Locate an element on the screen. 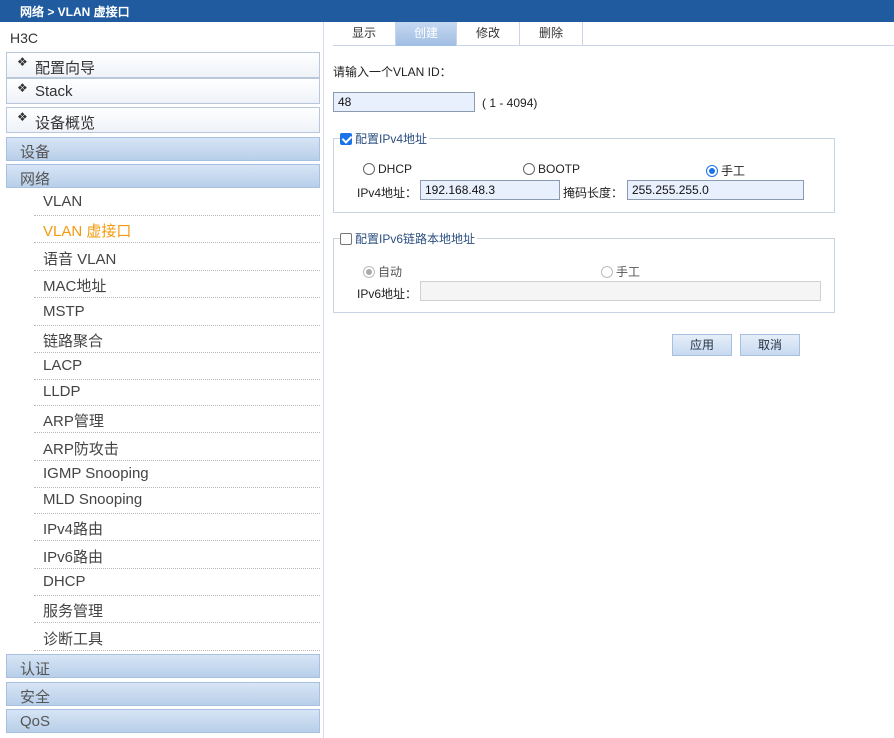  sidebar-item-vlan-interface: VLAN 虚接口 is located at coordinates (177, 229).